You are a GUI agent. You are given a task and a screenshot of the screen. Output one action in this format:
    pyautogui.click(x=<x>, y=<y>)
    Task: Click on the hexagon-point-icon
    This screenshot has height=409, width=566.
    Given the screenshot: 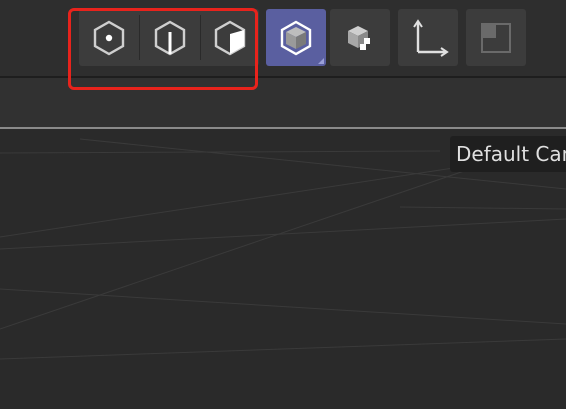 What is the action you would take?
    pyautogui.click(x=109, y=37)
    